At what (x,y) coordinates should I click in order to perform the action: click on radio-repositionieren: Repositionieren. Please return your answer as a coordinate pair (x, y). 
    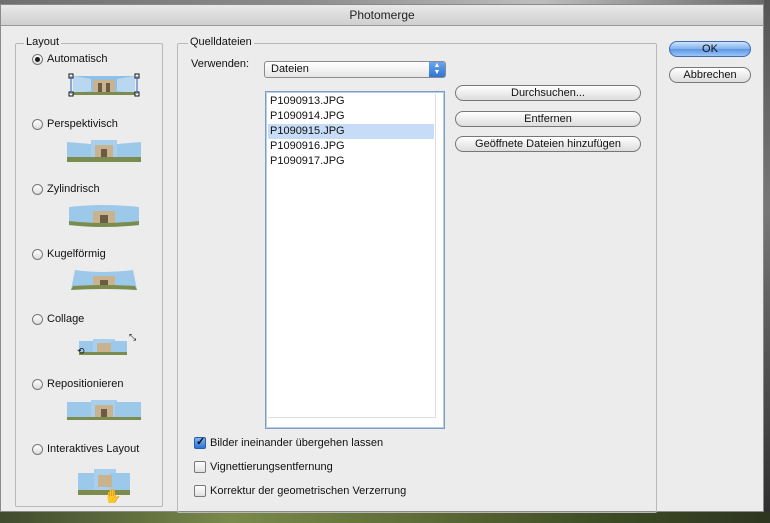
    Looking at the image, I should click on (77, 384).